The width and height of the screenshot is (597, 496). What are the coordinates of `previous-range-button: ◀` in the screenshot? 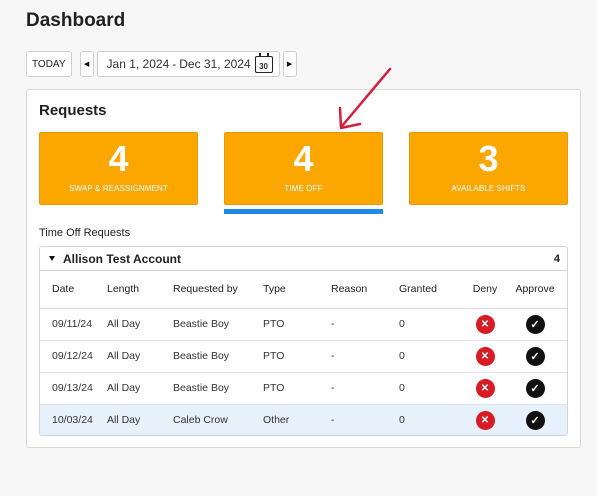 It's located at (86, 64).